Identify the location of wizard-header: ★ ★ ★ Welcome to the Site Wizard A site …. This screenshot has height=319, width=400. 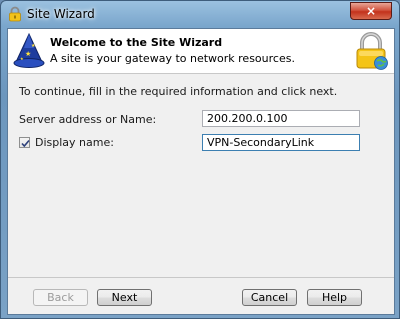
(201, 51).